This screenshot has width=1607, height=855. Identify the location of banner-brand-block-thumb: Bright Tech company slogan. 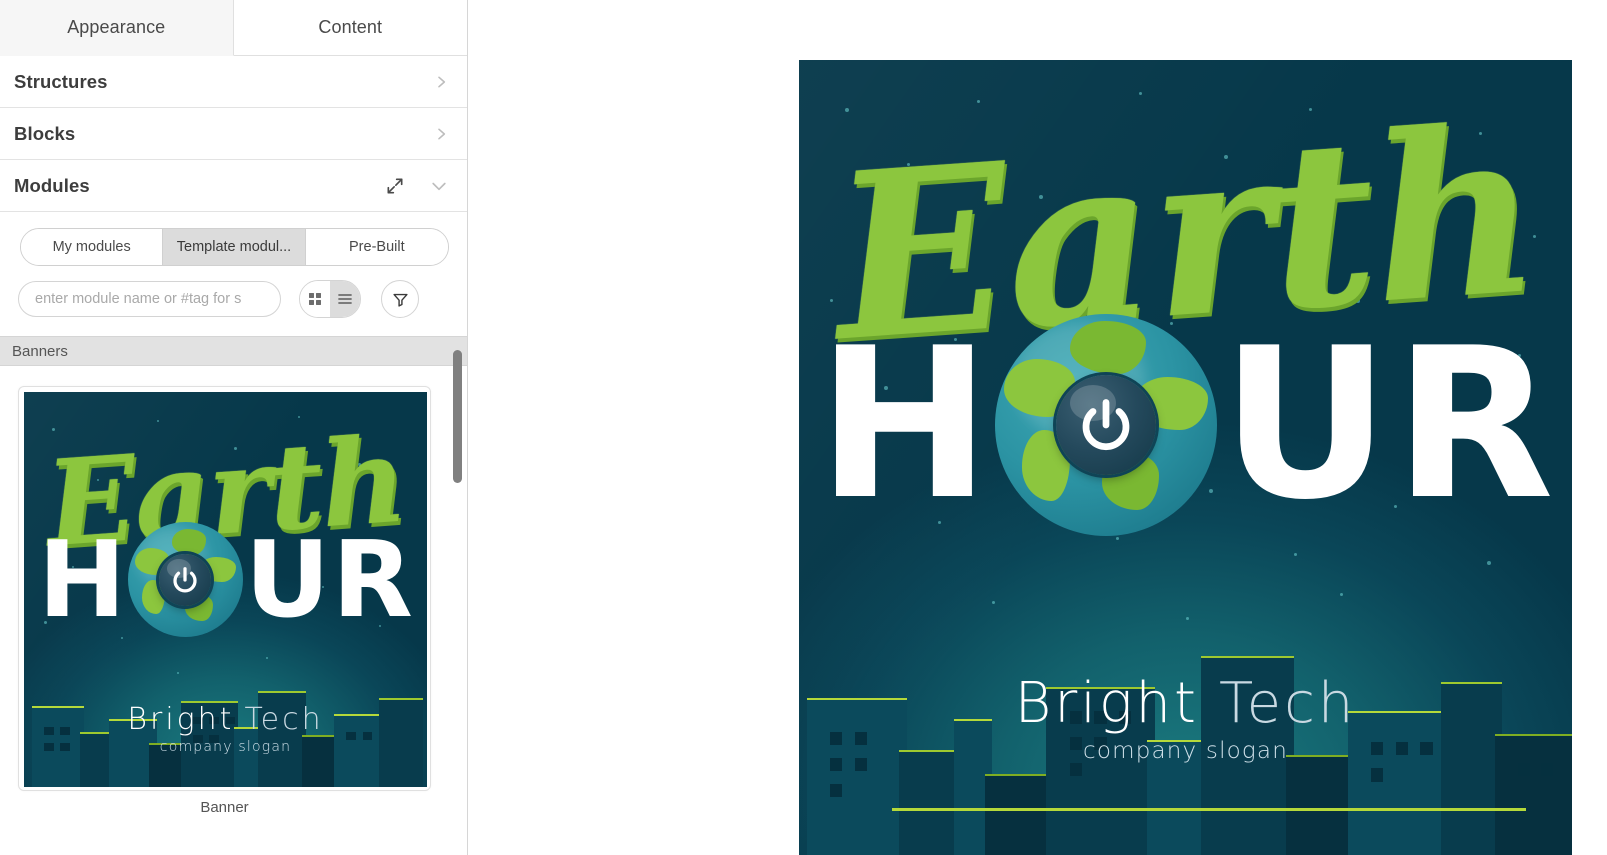
(225, 728).